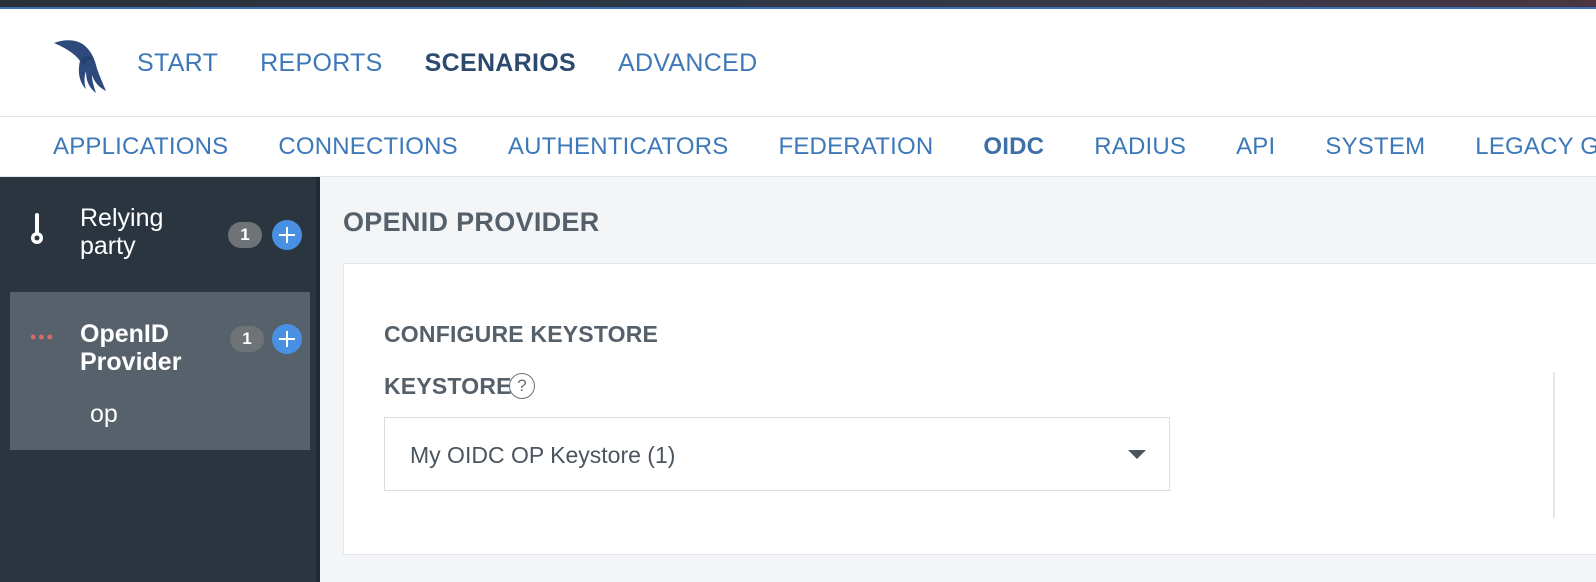 The height and width of the screenshot is (582, 1596). I want to click on keystore-select-value: My OIDC OP Keystore (1), so click(543, 455).